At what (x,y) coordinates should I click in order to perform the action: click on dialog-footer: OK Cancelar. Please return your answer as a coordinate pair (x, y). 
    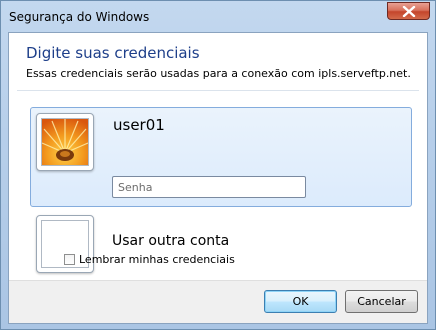
    Looking at the image, I should click on (218, 301).